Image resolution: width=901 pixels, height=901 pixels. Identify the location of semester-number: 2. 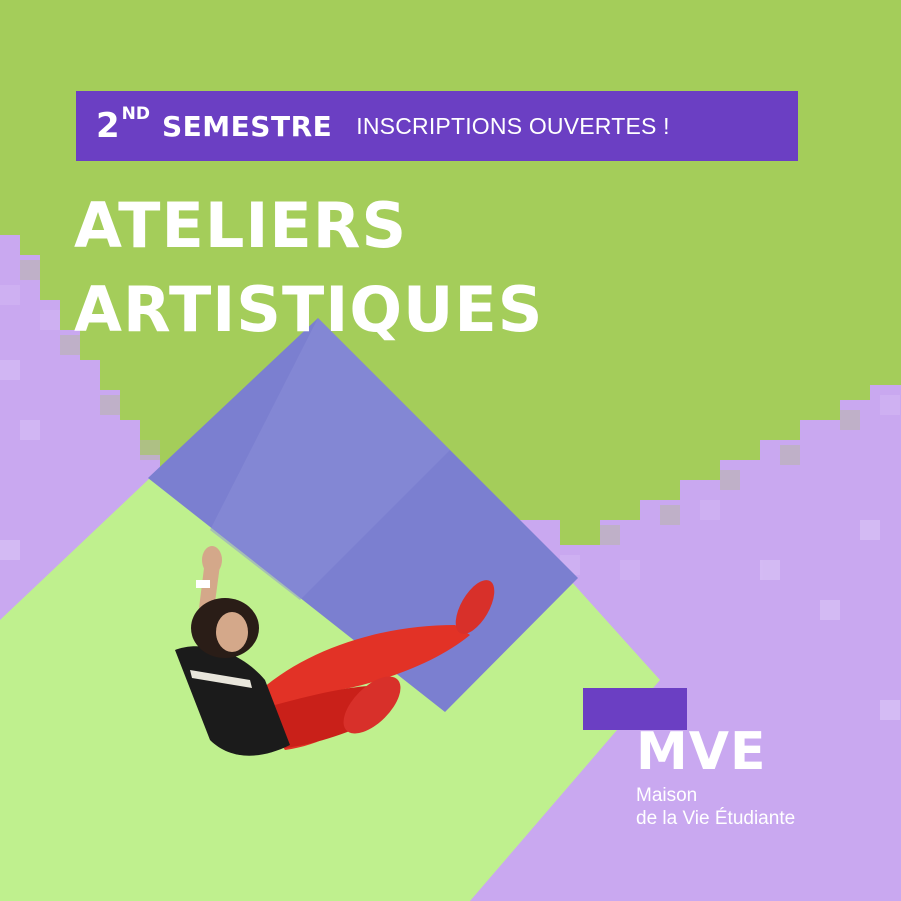
(108, 126).